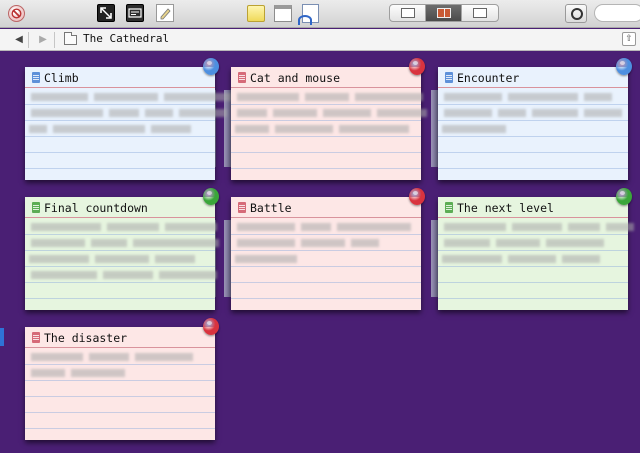  I want to click on view-mode-control, so click(444, 13).